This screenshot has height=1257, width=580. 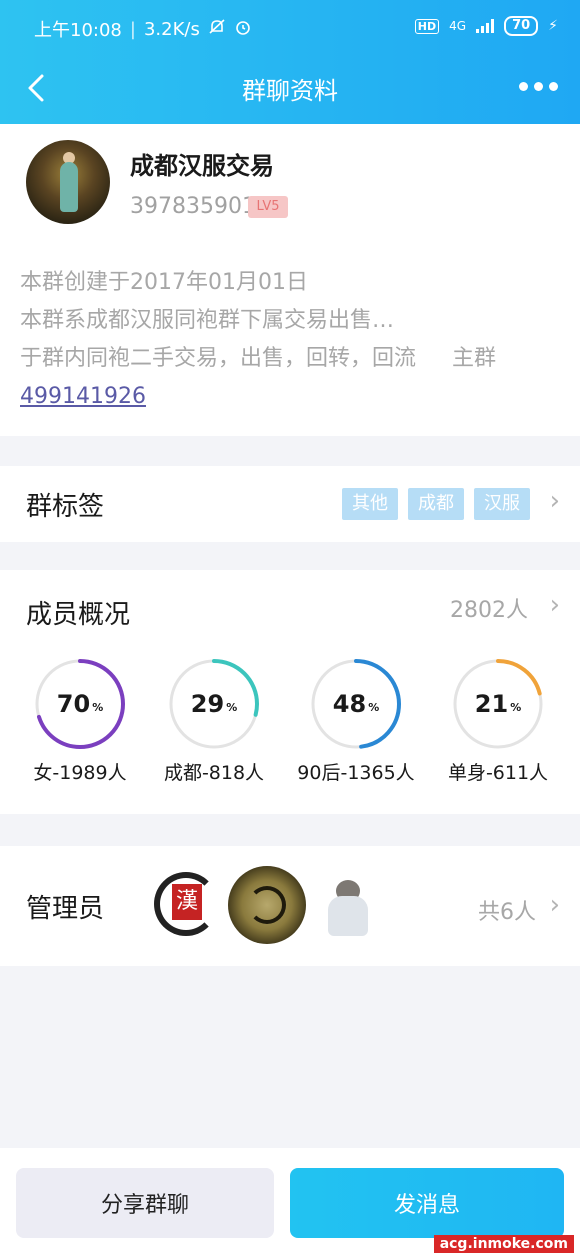 I want to click on group-name: 成都汉服交易, so click(x=202, y=166).